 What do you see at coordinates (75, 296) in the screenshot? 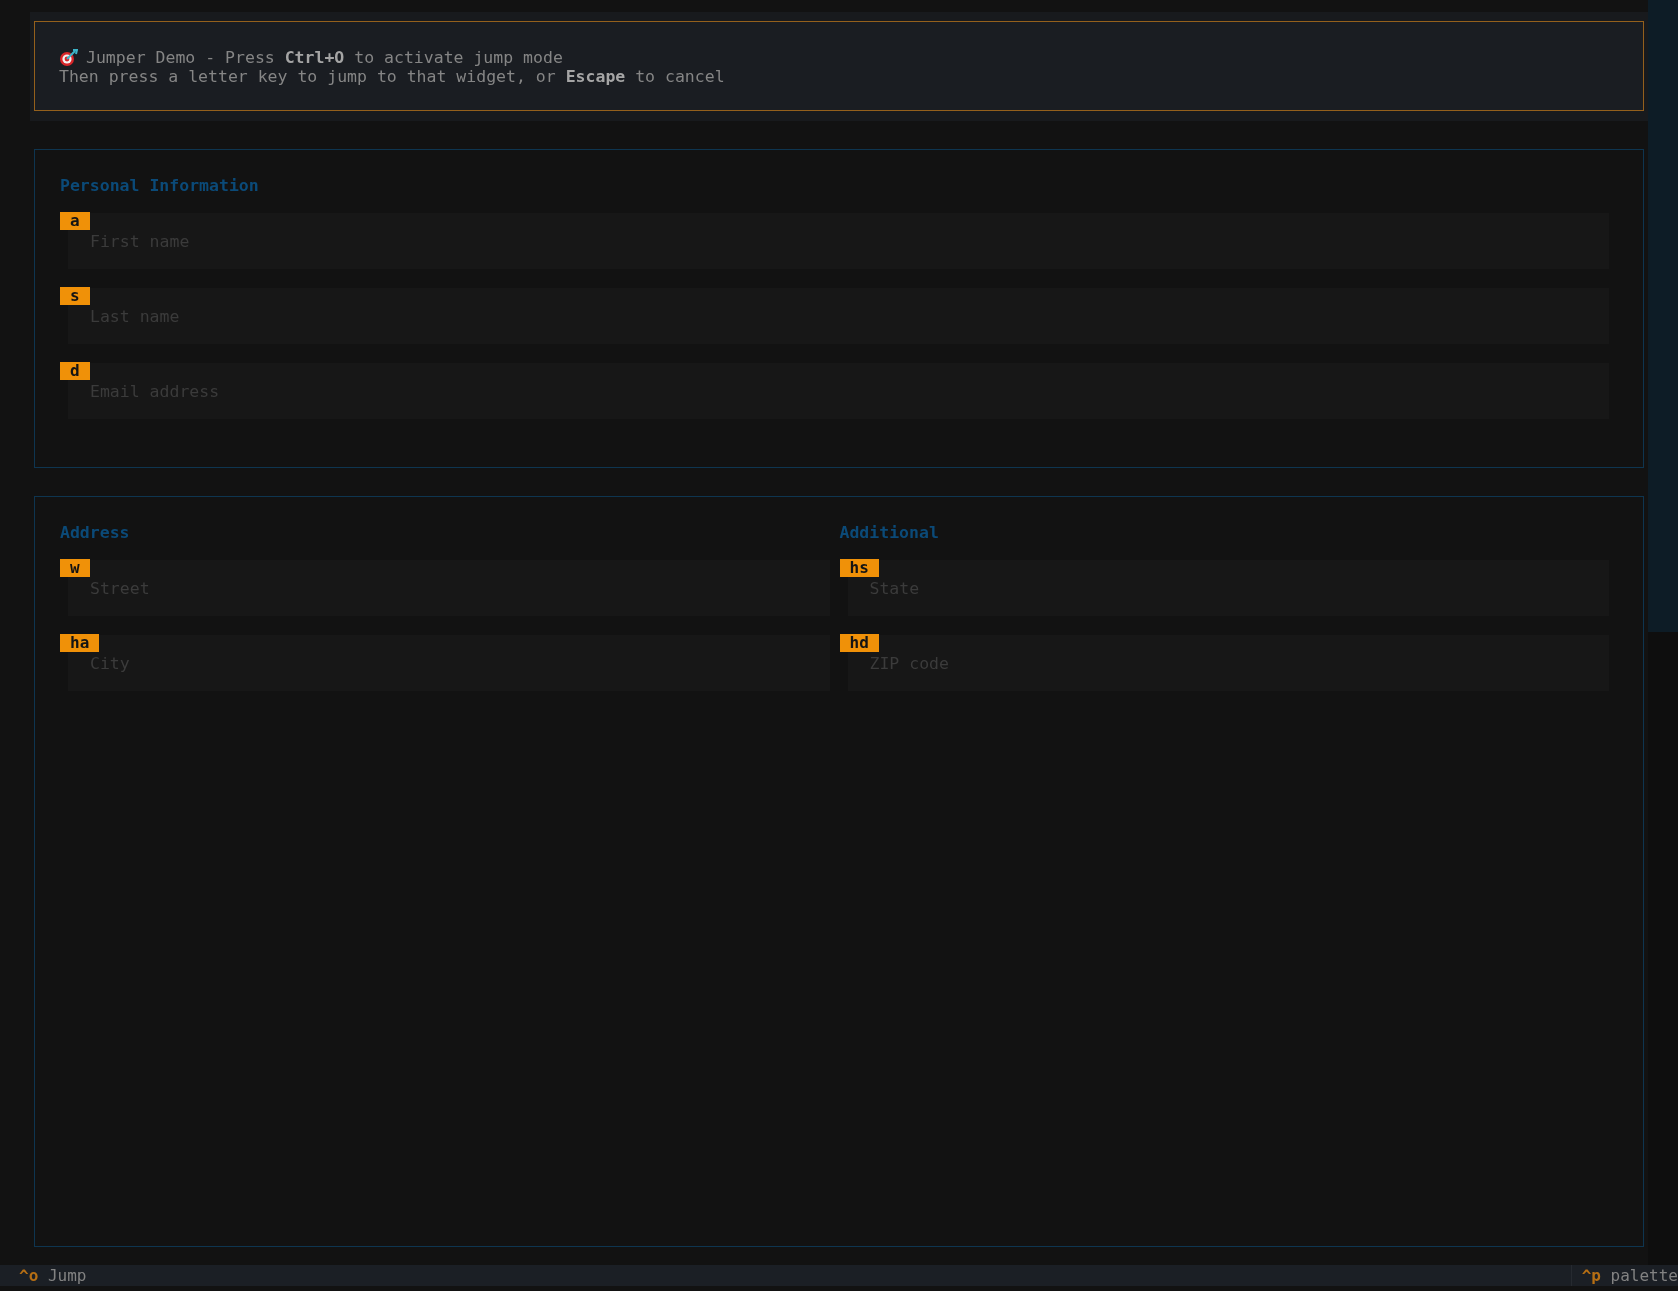
I see `jump-hint-label: s` at bounding box center [75, 296].